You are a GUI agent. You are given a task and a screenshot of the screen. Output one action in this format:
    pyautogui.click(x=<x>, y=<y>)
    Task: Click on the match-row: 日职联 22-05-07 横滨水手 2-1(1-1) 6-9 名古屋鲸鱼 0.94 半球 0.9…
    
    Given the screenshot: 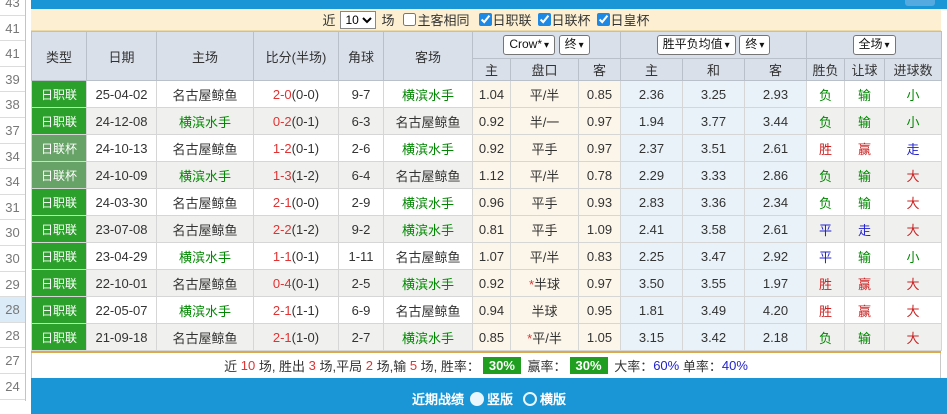 What is the action you would take?
    pyautogui.click(x=487, y=310)
    